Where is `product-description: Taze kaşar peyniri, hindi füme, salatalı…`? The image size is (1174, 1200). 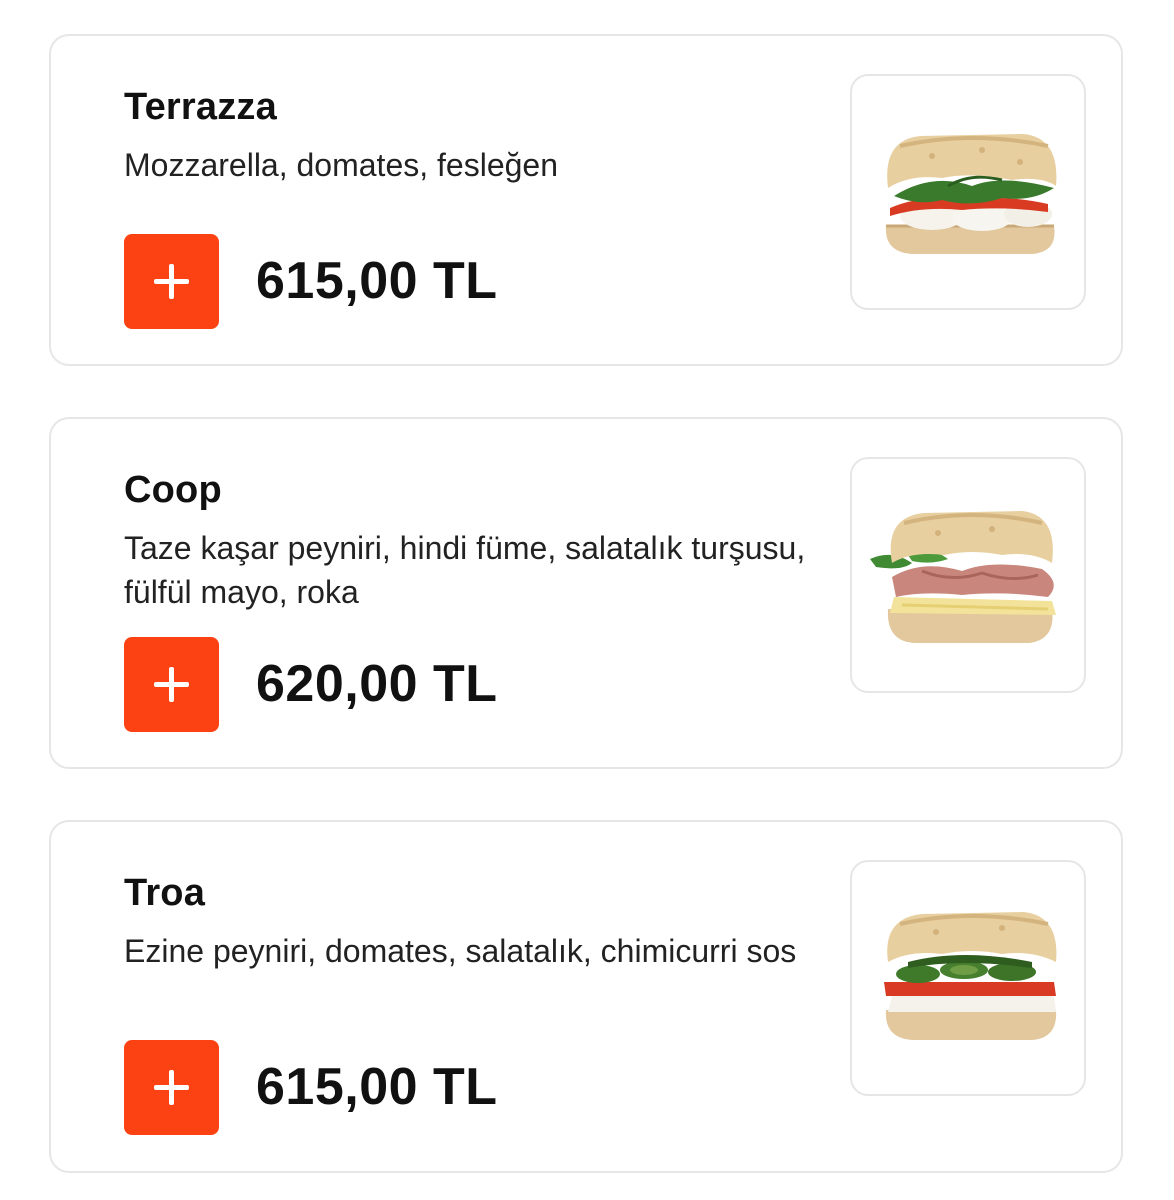 product-description: Taze kaşar peyniri, hindi füme, salatalı… is located at coordinates (465, 570).